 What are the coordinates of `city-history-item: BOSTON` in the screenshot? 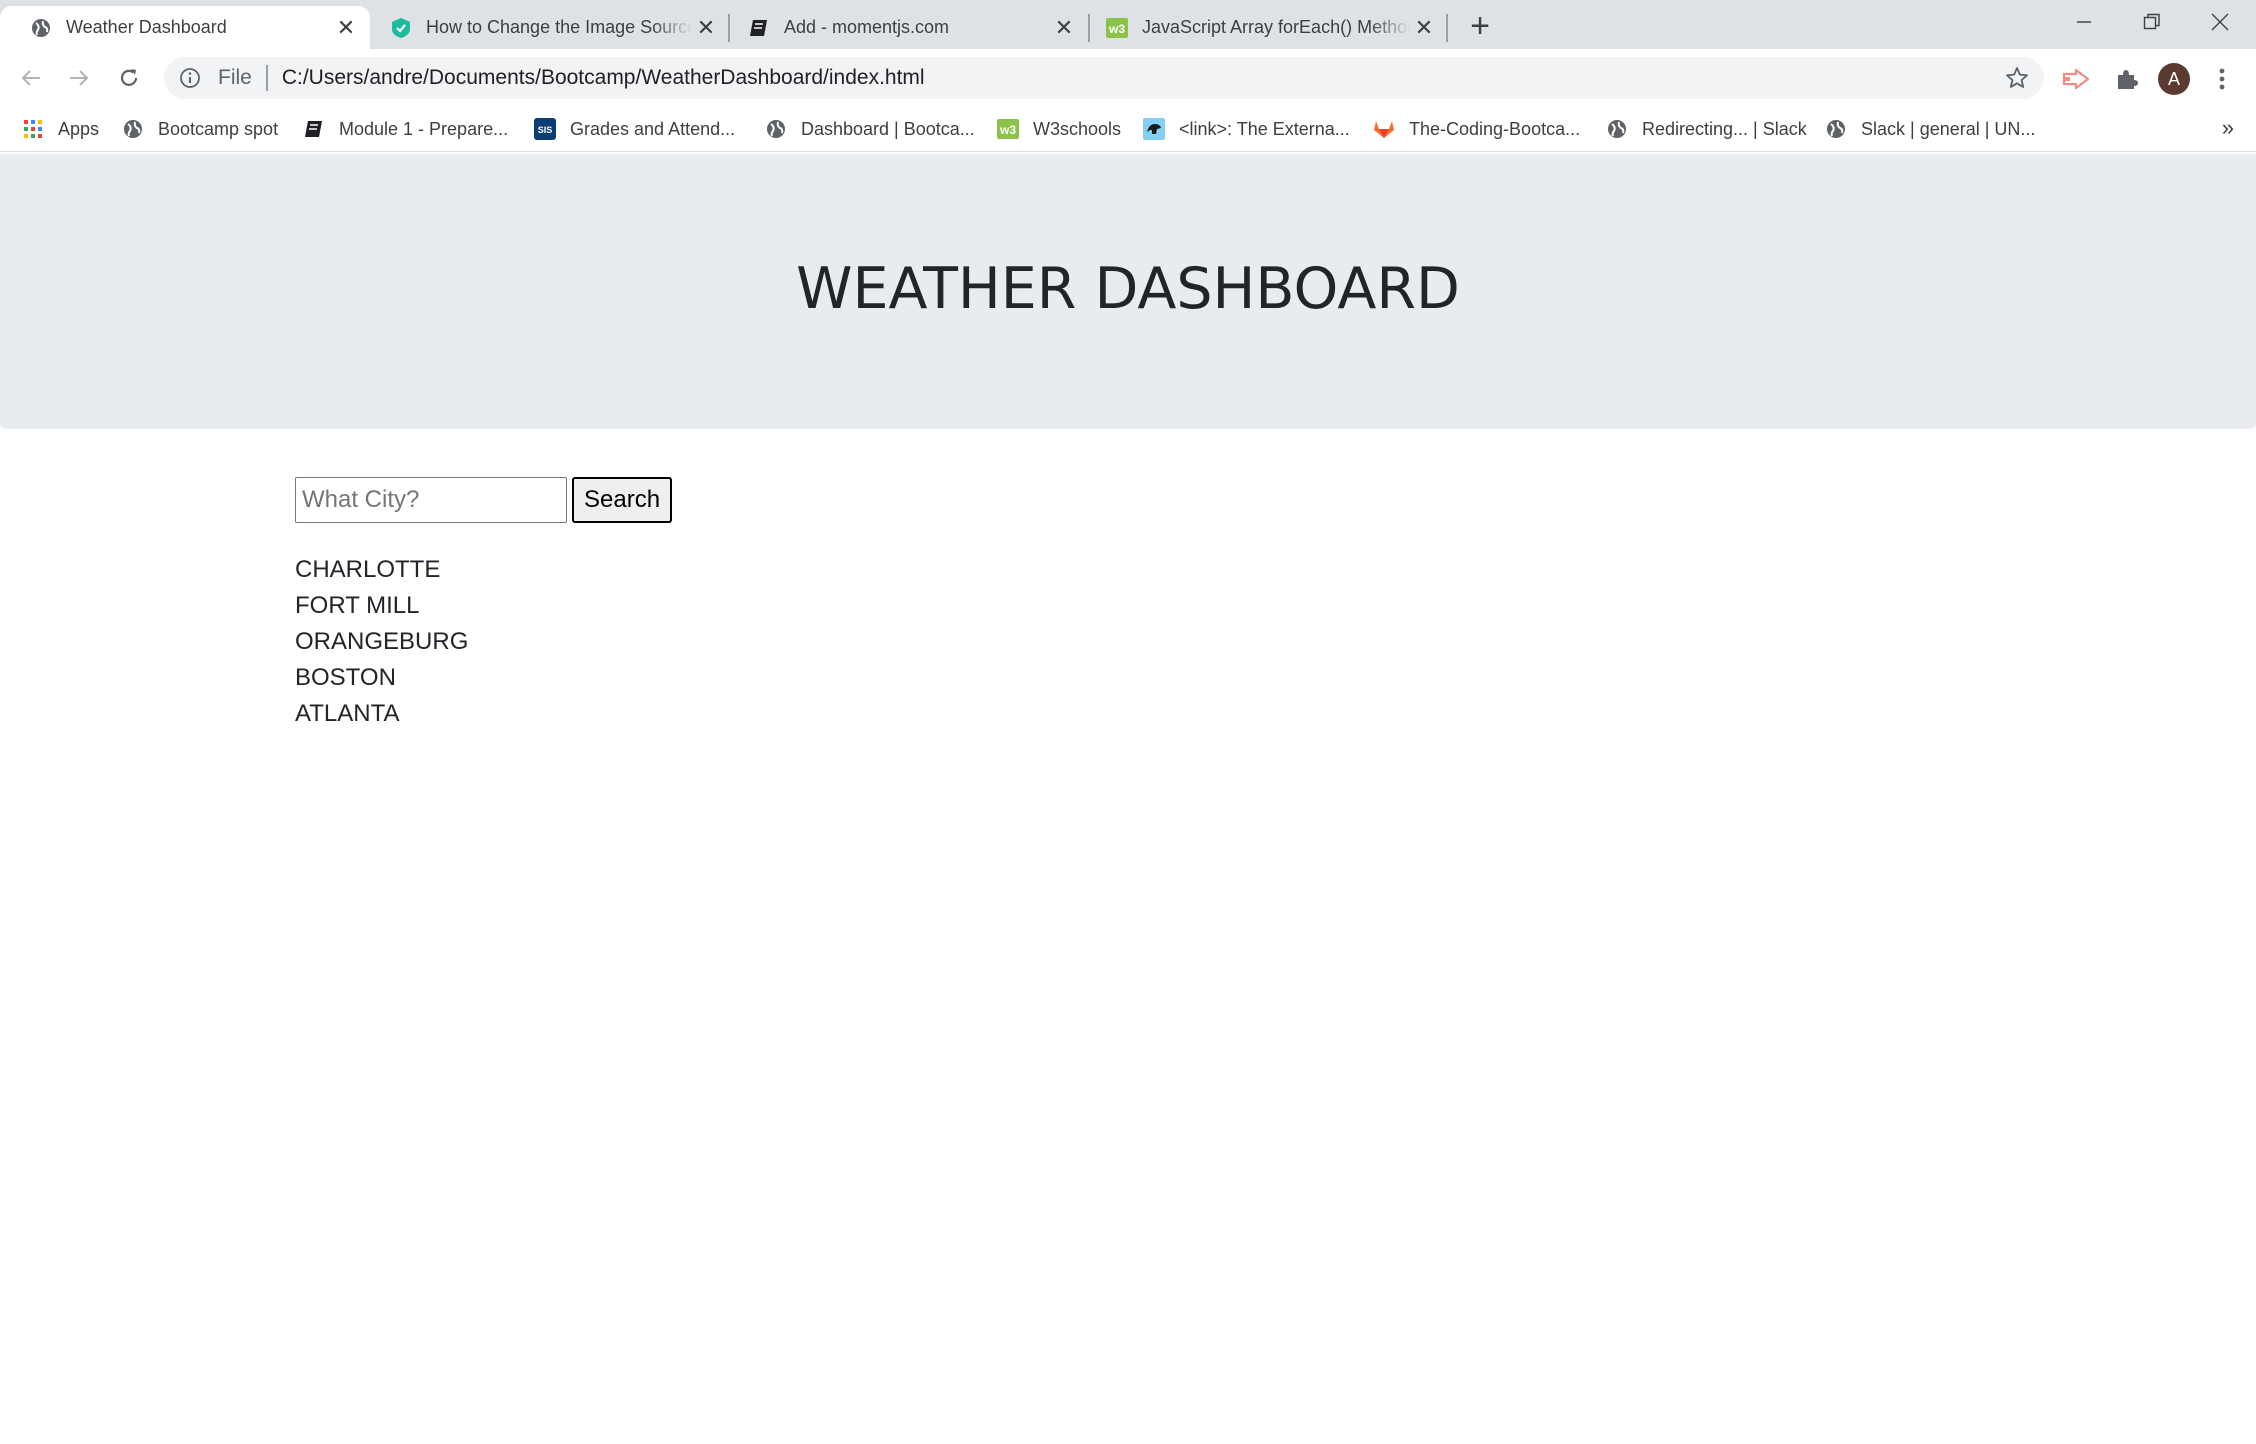 It's located at (381, 678).